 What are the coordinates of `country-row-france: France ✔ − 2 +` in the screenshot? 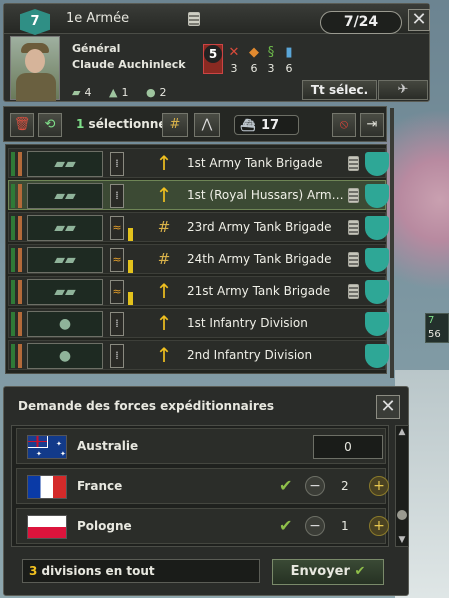 It's located at (202, 486).